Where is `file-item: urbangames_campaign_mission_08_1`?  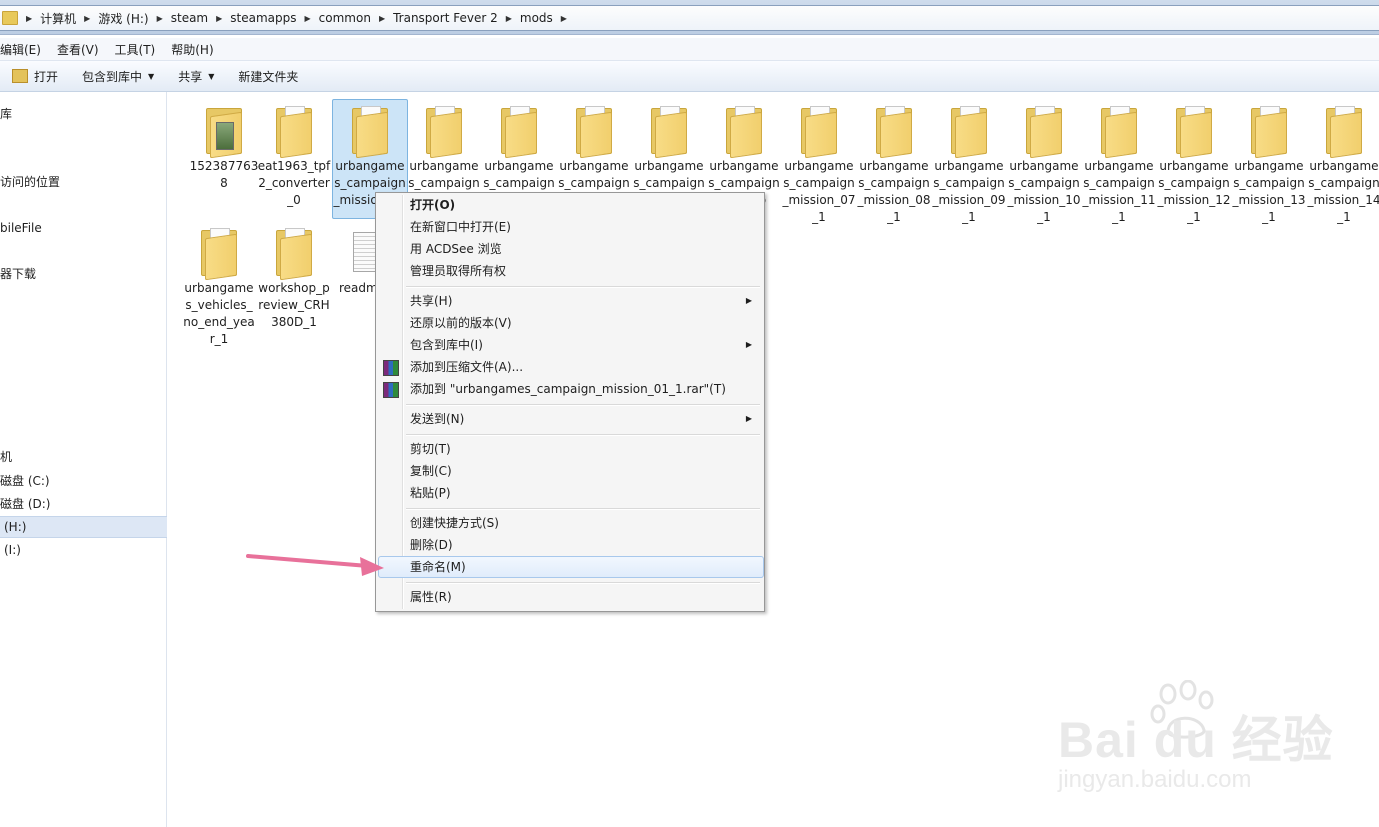
file-item: urbangames_campaign_mission_08_1 is located at coordinates (894, 163).